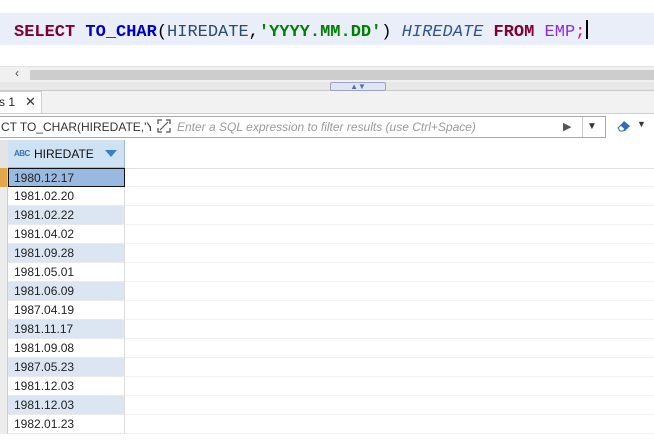 This screenshot has height=448, width=654. I want to click on tab-results-1: s 1 ✕, so click(21, 102).